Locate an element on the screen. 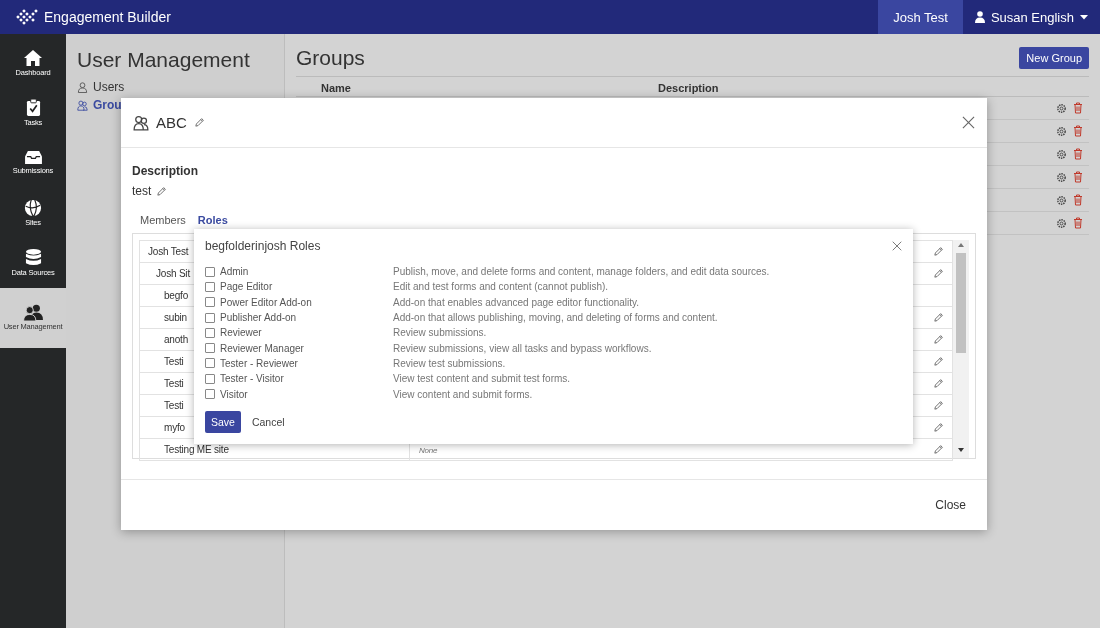 Image resolution: width=1100 pixels, height=628 pixels. table-cell-text: None is located at coordinates (428, 450).